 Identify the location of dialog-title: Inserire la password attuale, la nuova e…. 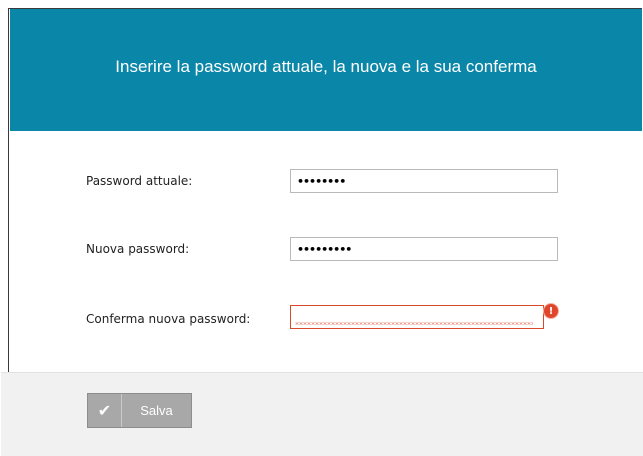
(326, 66).